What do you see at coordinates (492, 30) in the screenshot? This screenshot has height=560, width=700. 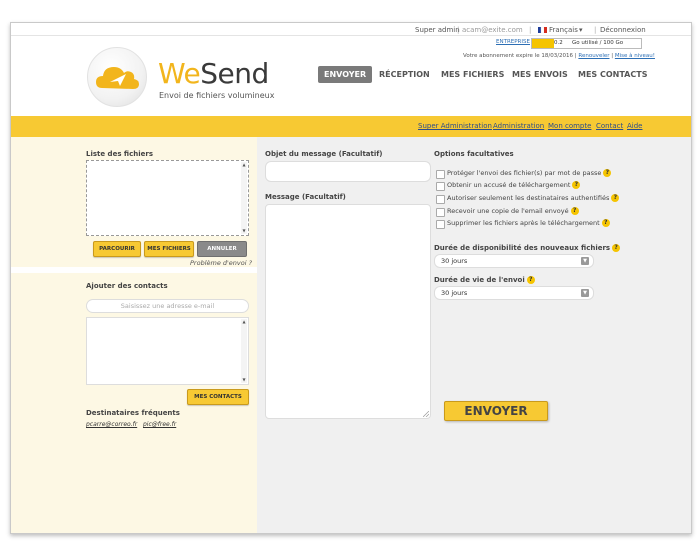 I see `user-email: acam@exite.com` at bounding box center [492, 30].